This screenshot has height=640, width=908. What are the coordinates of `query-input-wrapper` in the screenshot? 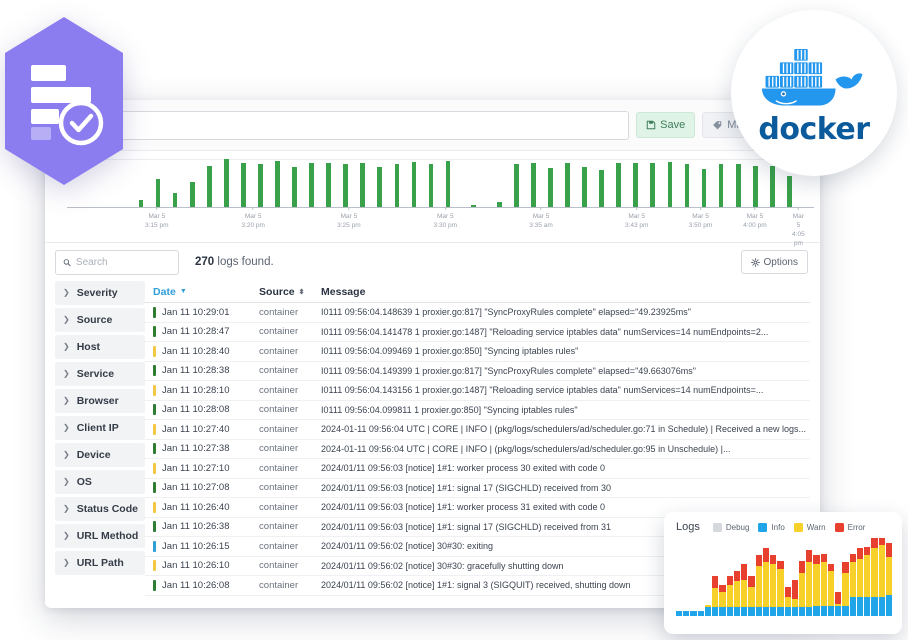 It's located at (342, 125).